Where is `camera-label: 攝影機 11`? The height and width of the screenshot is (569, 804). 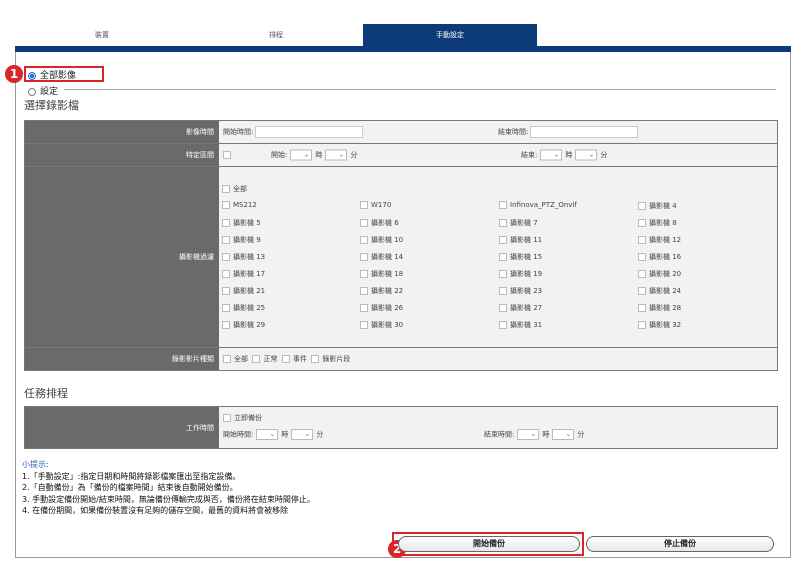 camera-label: 攝影機 11 is located at coordinates (526, 240).